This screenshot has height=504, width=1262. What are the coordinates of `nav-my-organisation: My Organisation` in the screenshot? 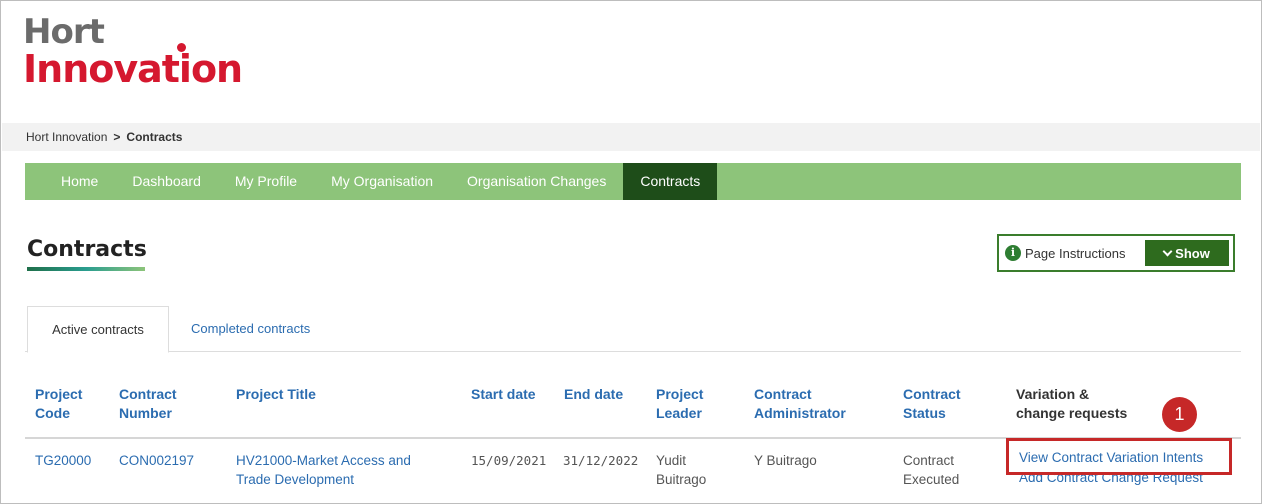 It's located at (382, 181).